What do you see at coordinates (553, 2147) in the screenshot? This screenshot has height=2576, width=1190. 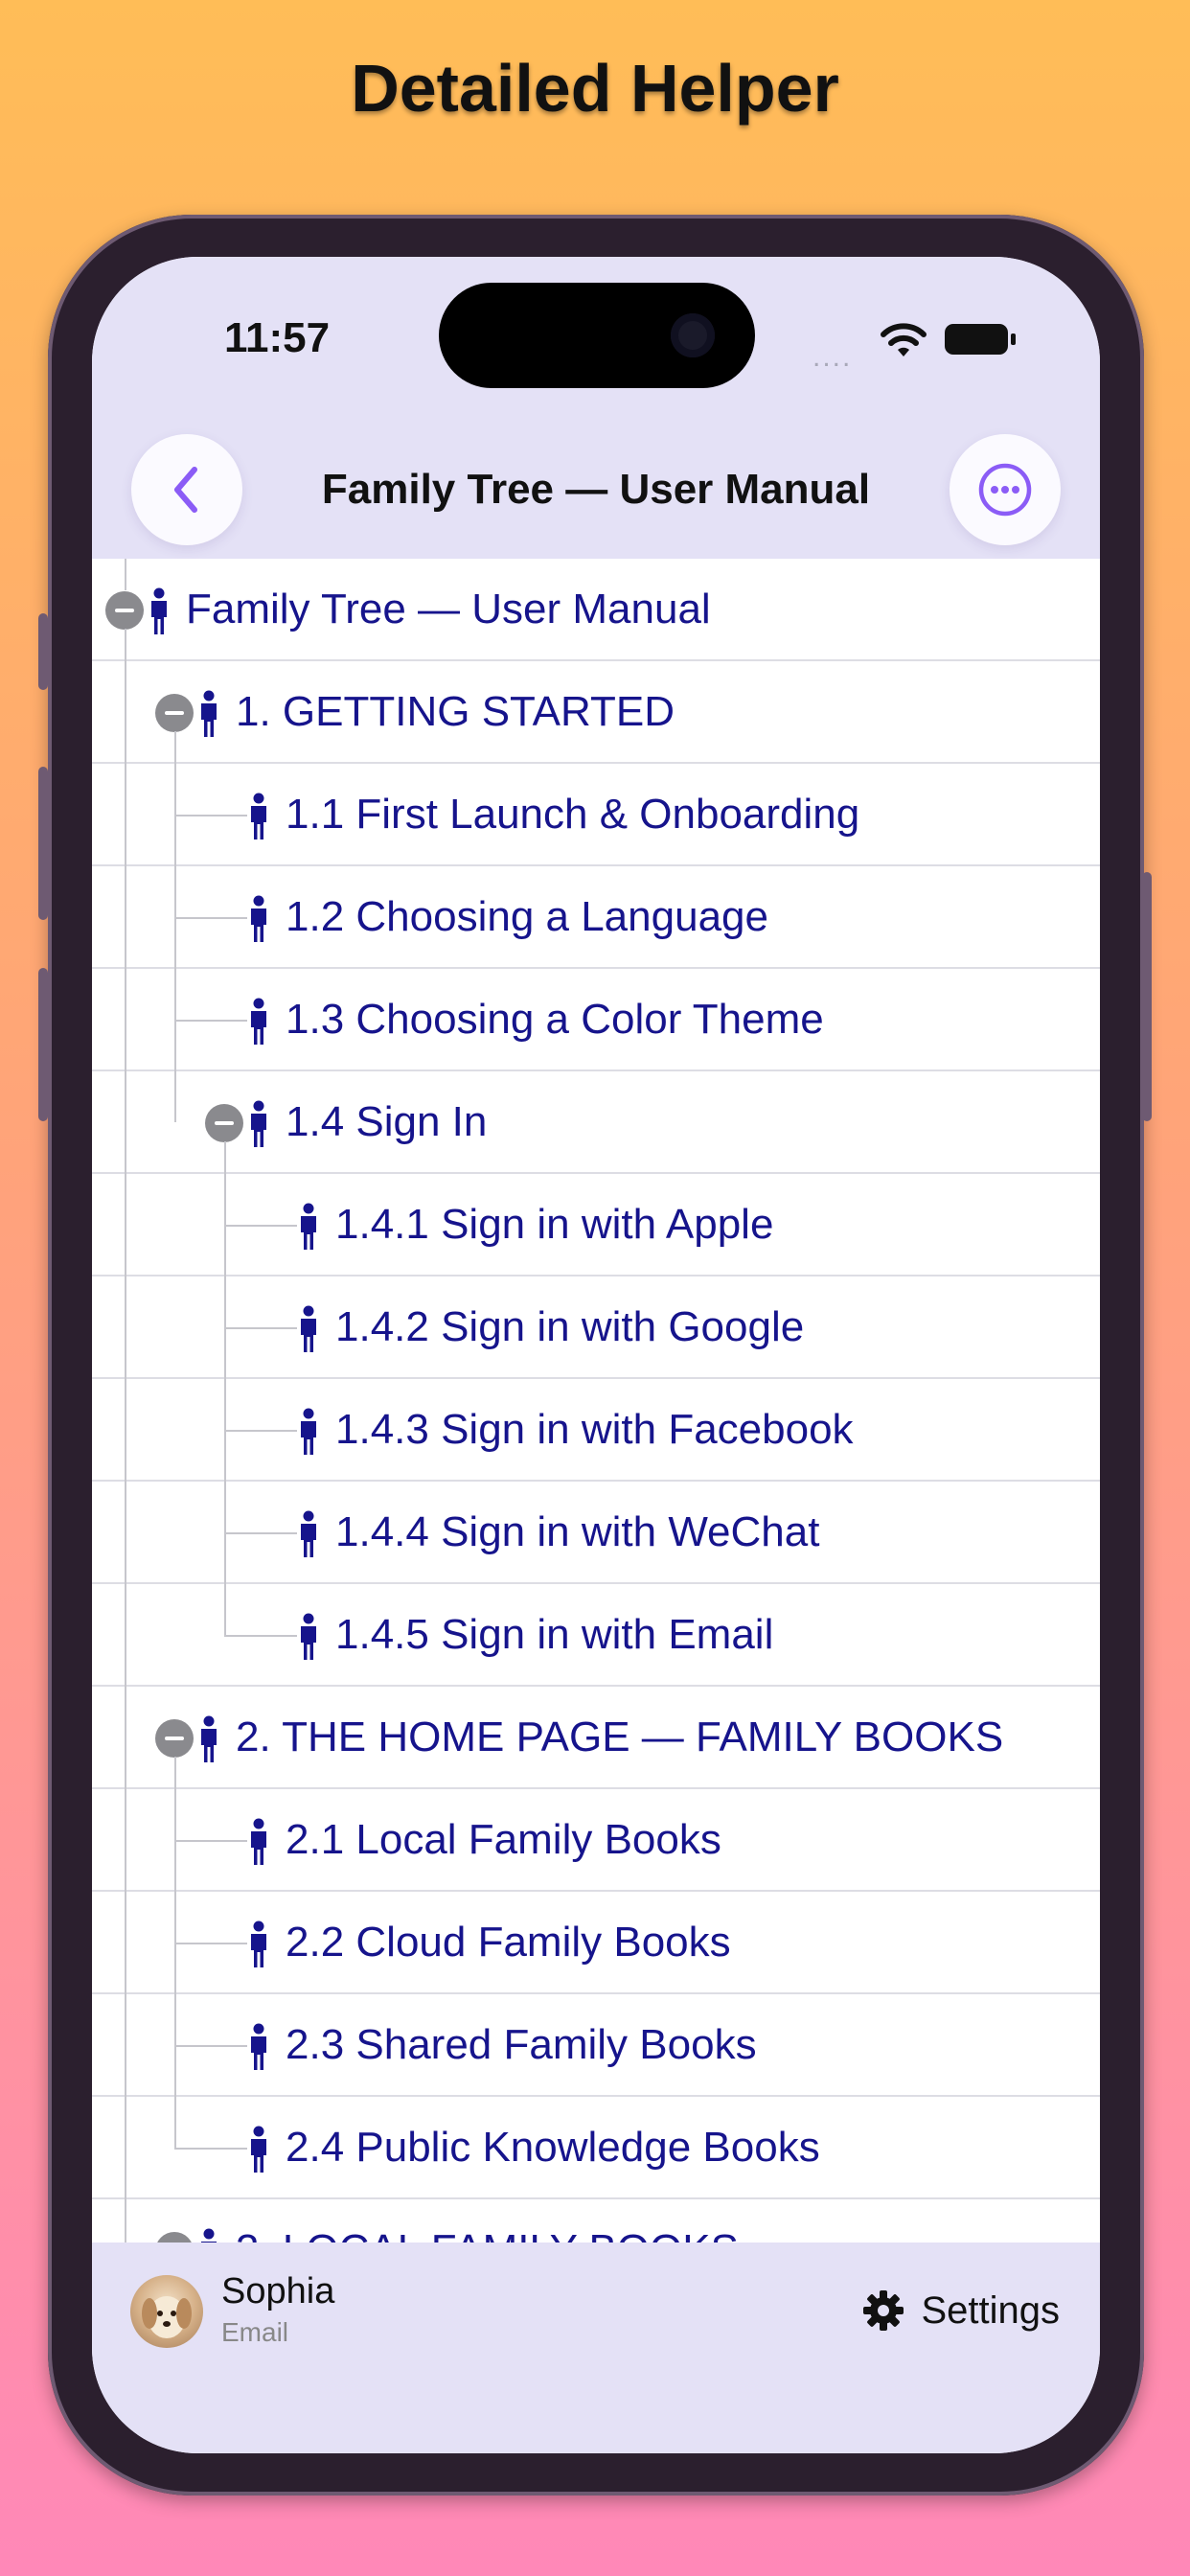 I see `tree-row-label: 2.4 Public Knowledge Books` at bounding box center [553, 2147].